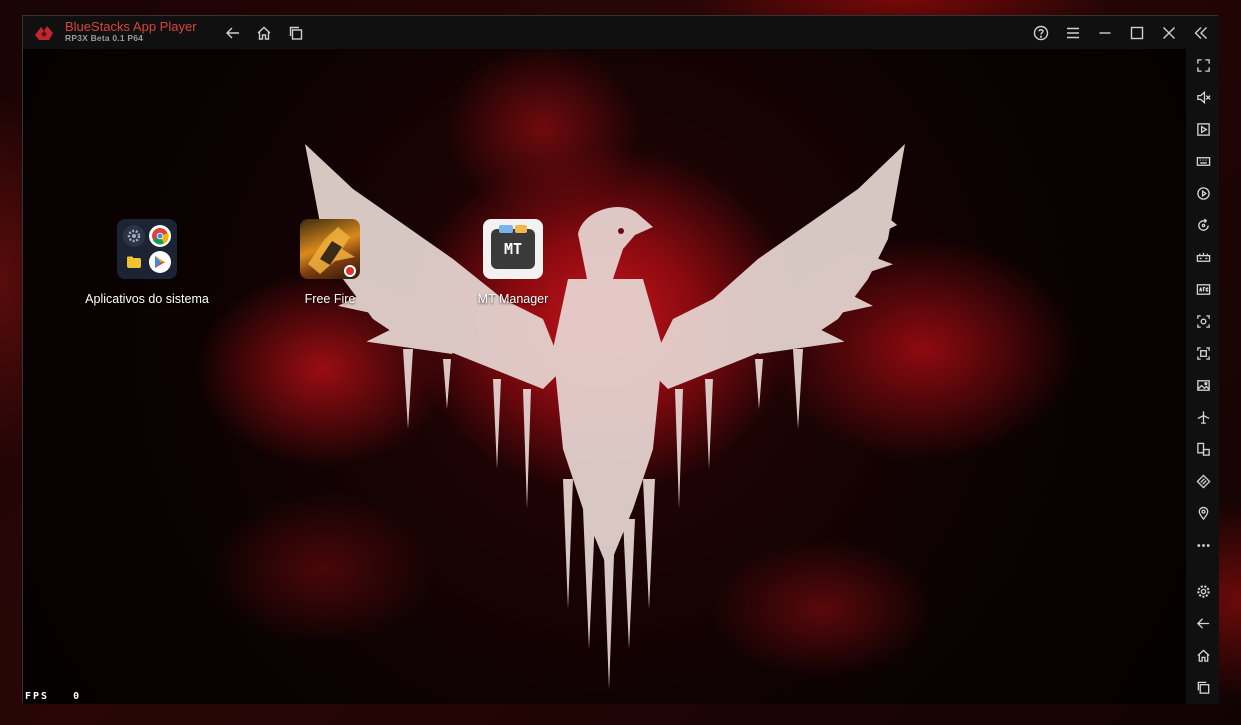 This screenshot has height=725, width=1241. I want to click on help-icon, so click(1041, 33).